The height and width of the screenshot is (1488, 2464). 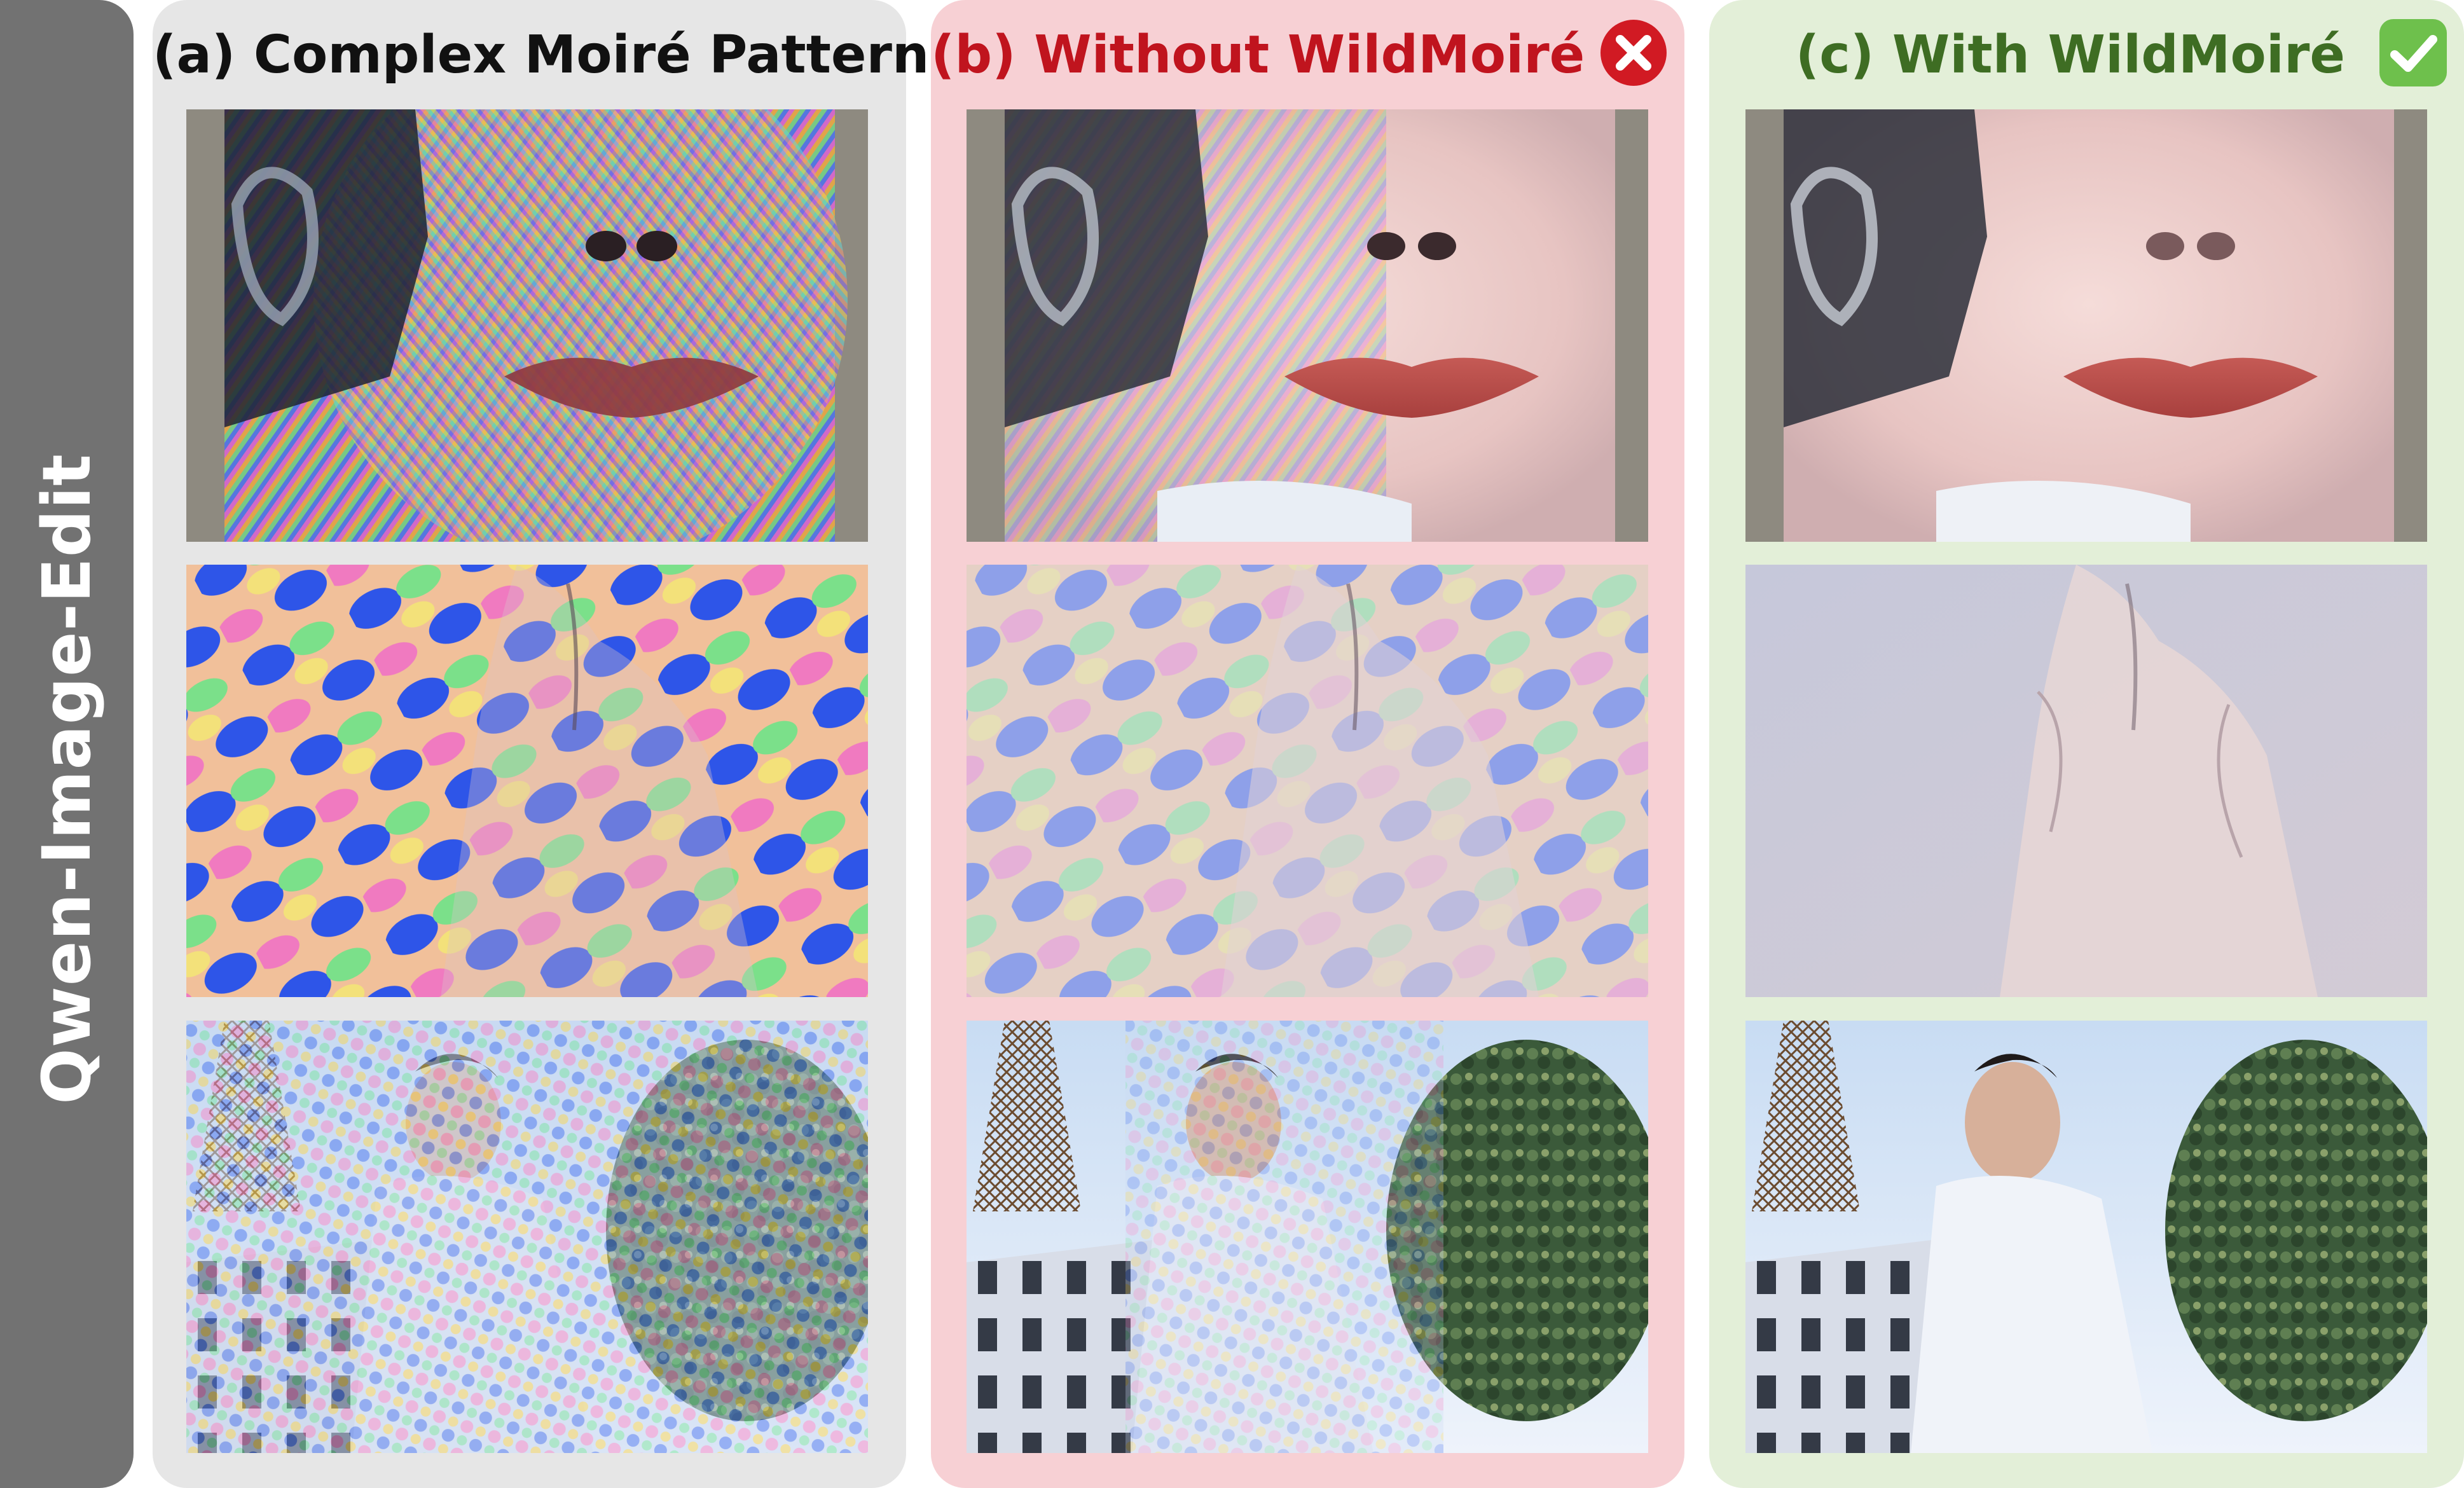 I want to click on image-street-moire, so click(x=527, y=1237).